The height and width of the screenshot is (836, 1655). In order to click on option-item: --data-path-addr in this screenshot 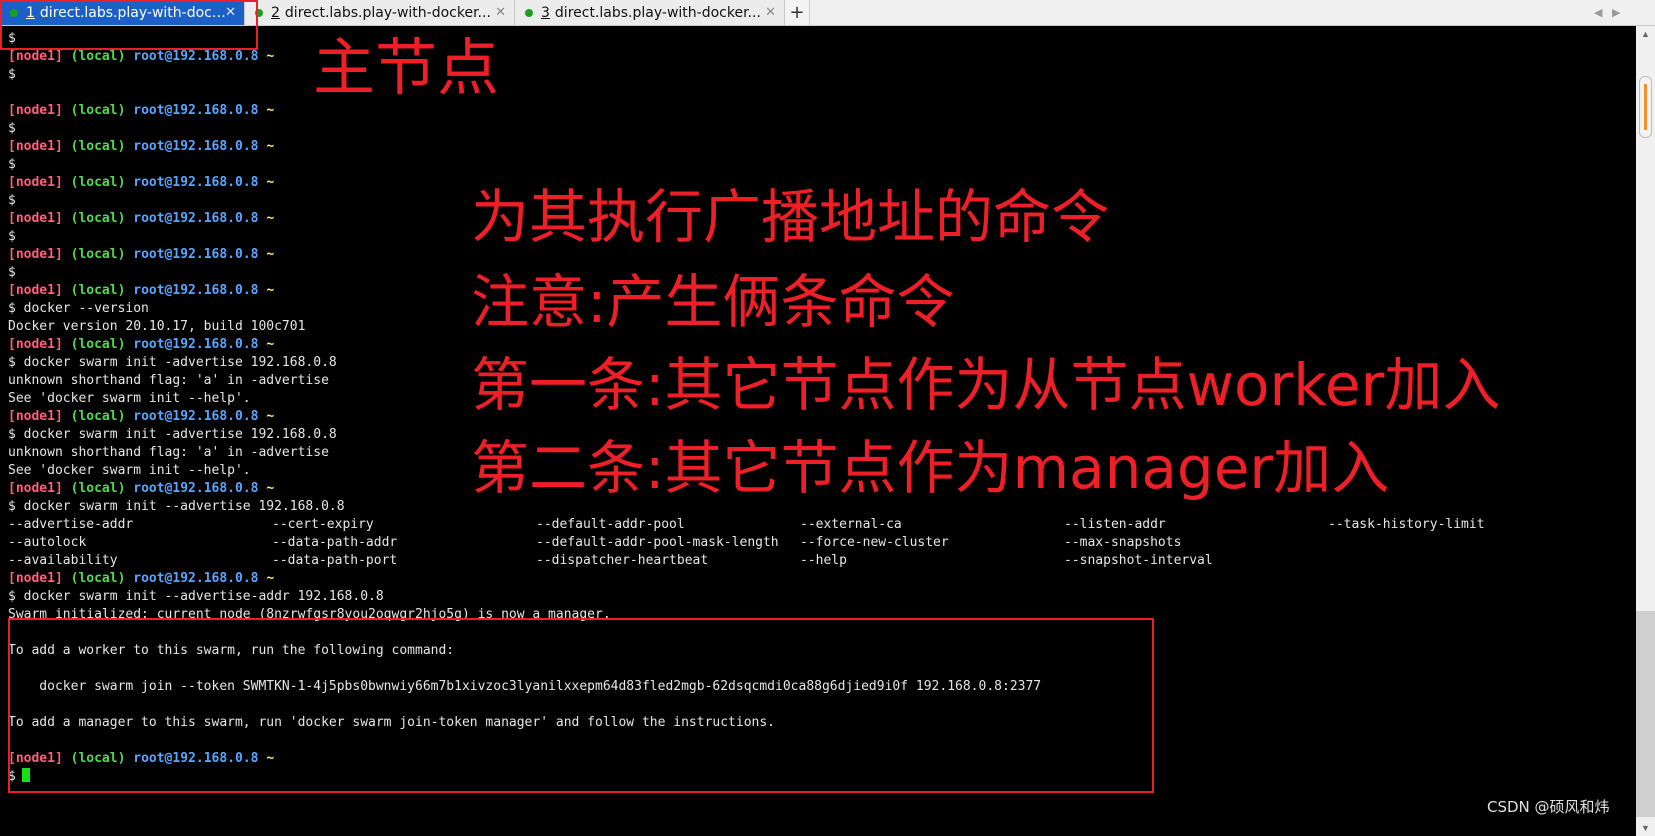, I will do `click(335, 542)`.